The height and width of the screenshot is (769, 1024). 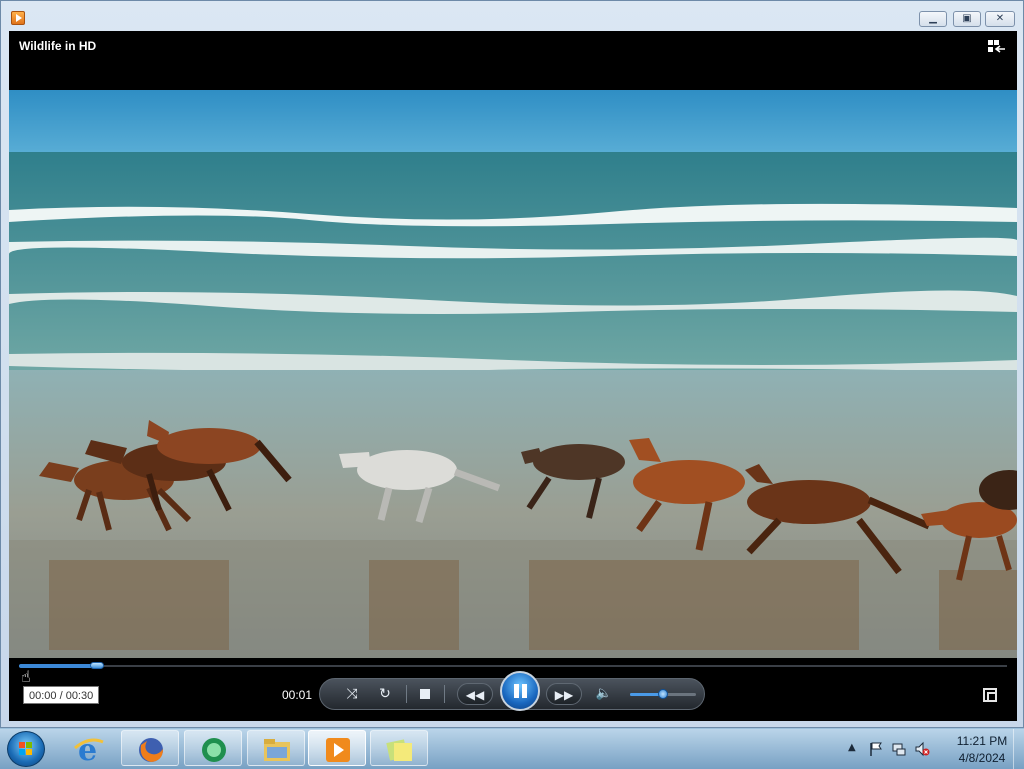 What do you see at coordinates (61, 695) in the screenshot?
I see `seek-time-tooltip: 00:00 / 00:30` at bounding box center [61, 695].